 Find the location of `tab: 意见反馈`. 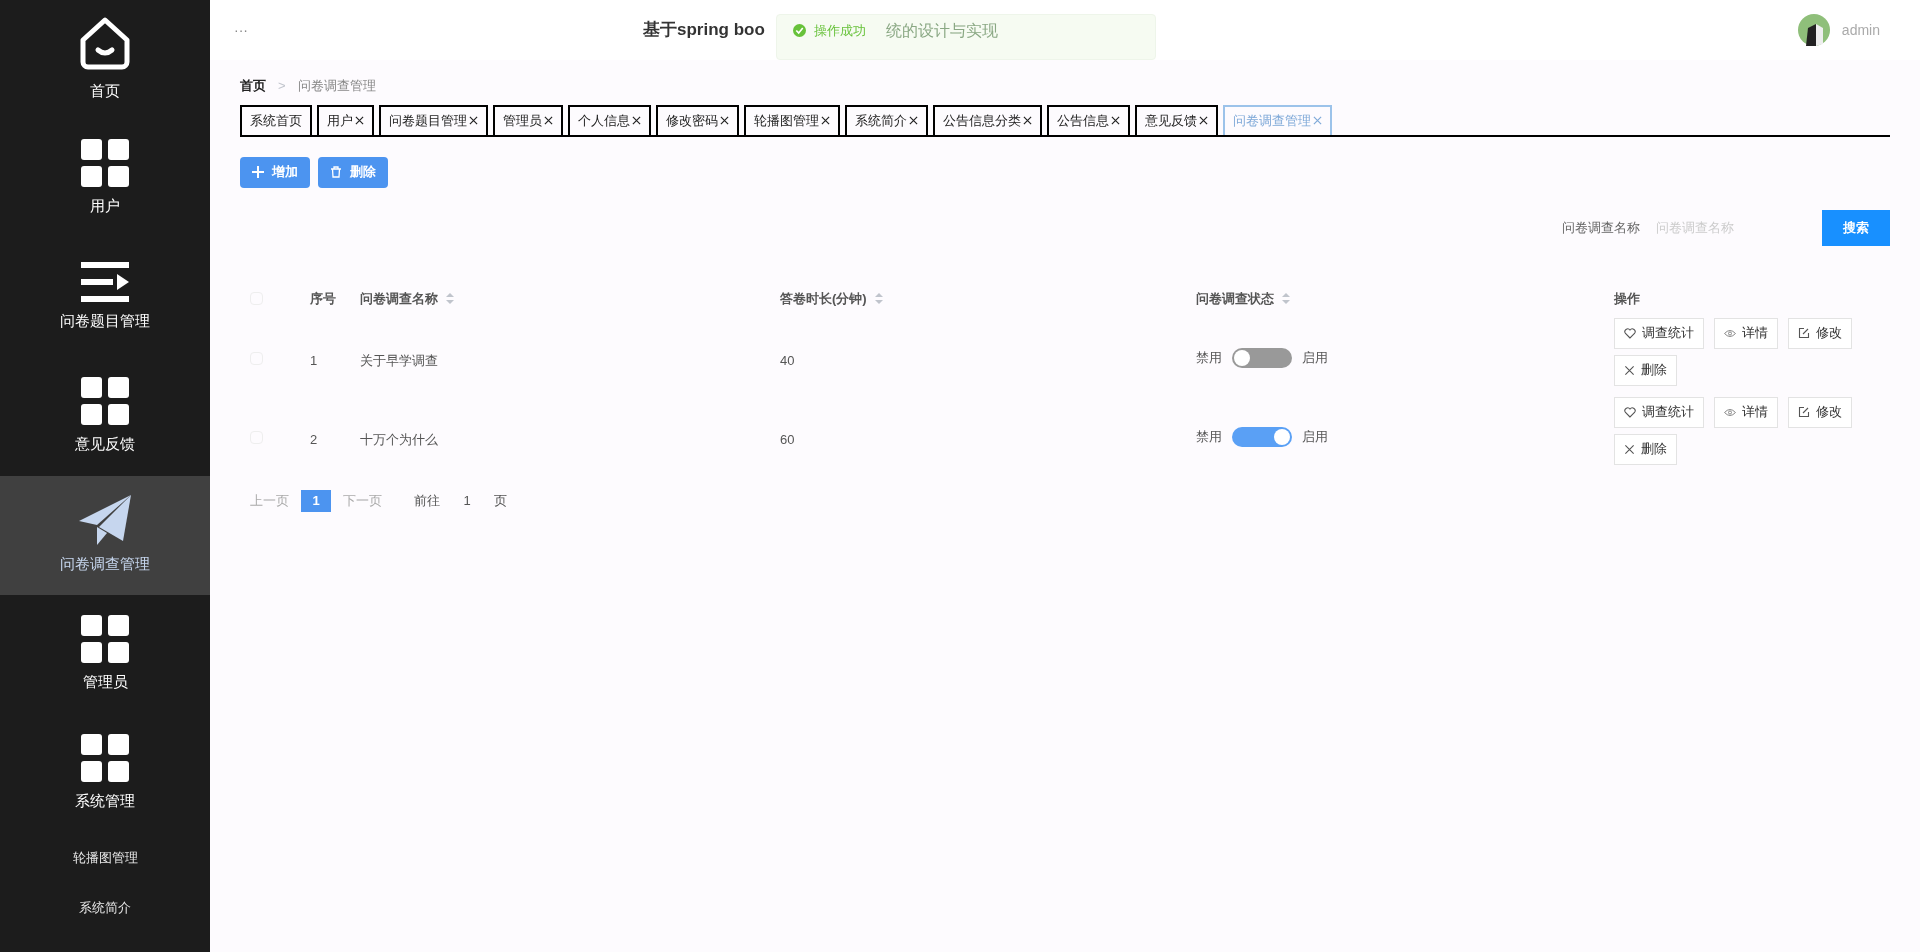

tab: 意见反馈 is located at coordinates (1176, 119).